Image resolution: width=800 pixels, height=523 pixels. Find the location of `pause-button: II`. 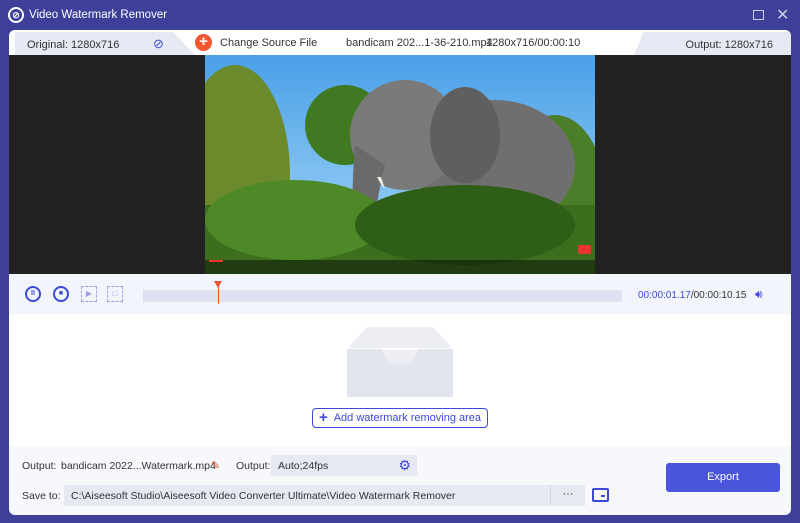

pause-button: II is located at coordinates (33, 294).